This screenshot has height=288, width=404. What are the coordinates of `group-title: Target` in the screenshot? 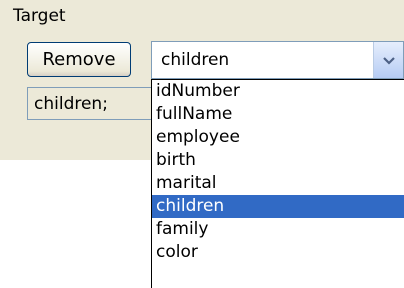 It's located at (39, 16).